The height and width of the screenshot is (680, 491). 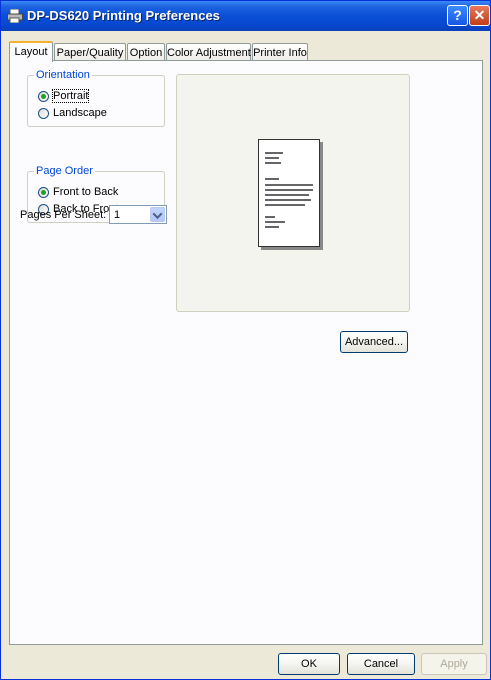 What do you see at coordinates (80, 113) in the screenshot?
I see `landscape-label: Landscape` at bounding box center [80, 113].